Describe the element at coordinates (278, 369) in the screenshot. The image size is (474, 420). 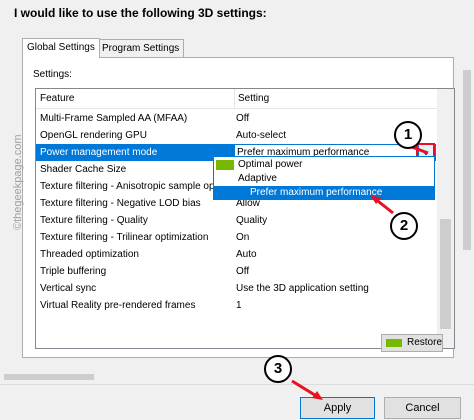
I see `step-callout-3: 3` at that location.